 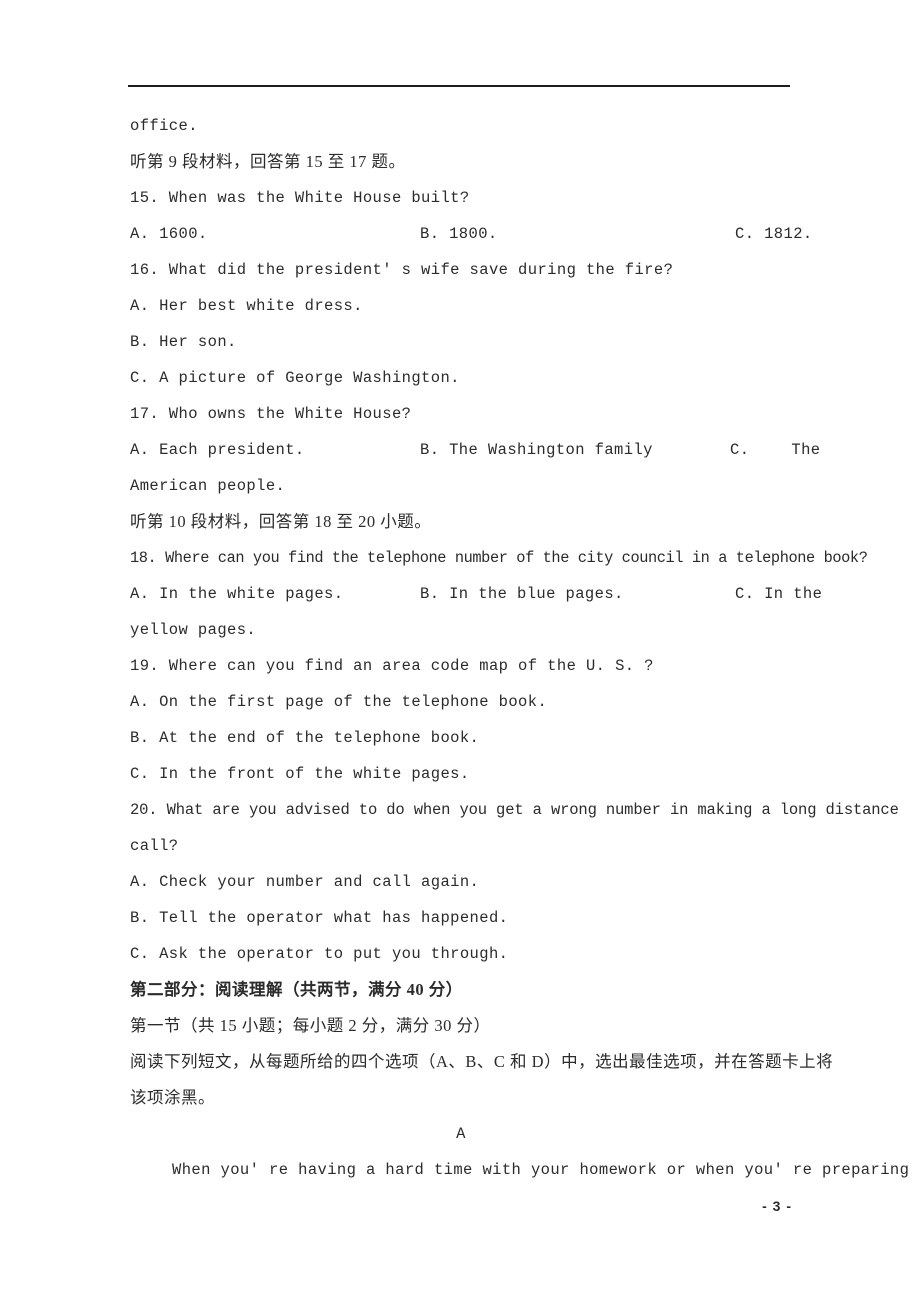 What do you see at coordinates (296, 989) in the screenshot?
I see `part-two-heading: 第二部分：阅读理解（共两节，满分 40 分）` at bounding box center [296, 989].